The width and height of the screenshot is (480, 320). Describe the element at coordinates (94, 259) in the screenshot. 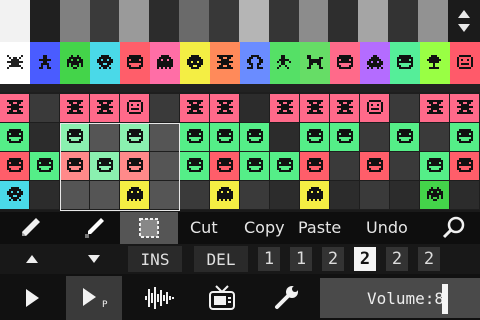

I see `move-down-button` at that location.